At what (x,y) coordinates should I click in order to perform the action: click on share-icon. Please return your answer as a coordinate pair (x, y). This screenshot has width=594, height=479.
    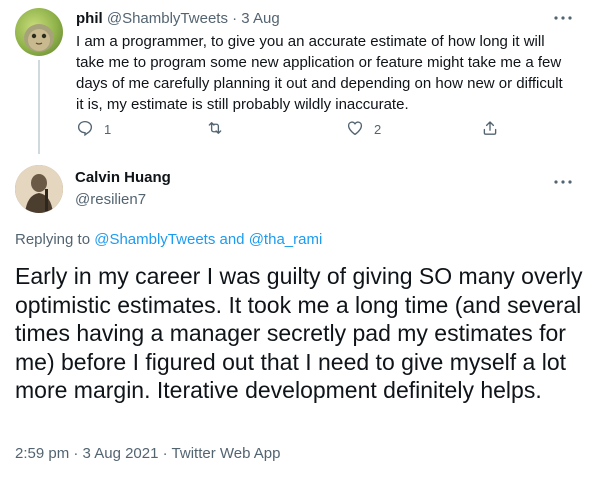
    Looking at the image, I should click on (490, 129).